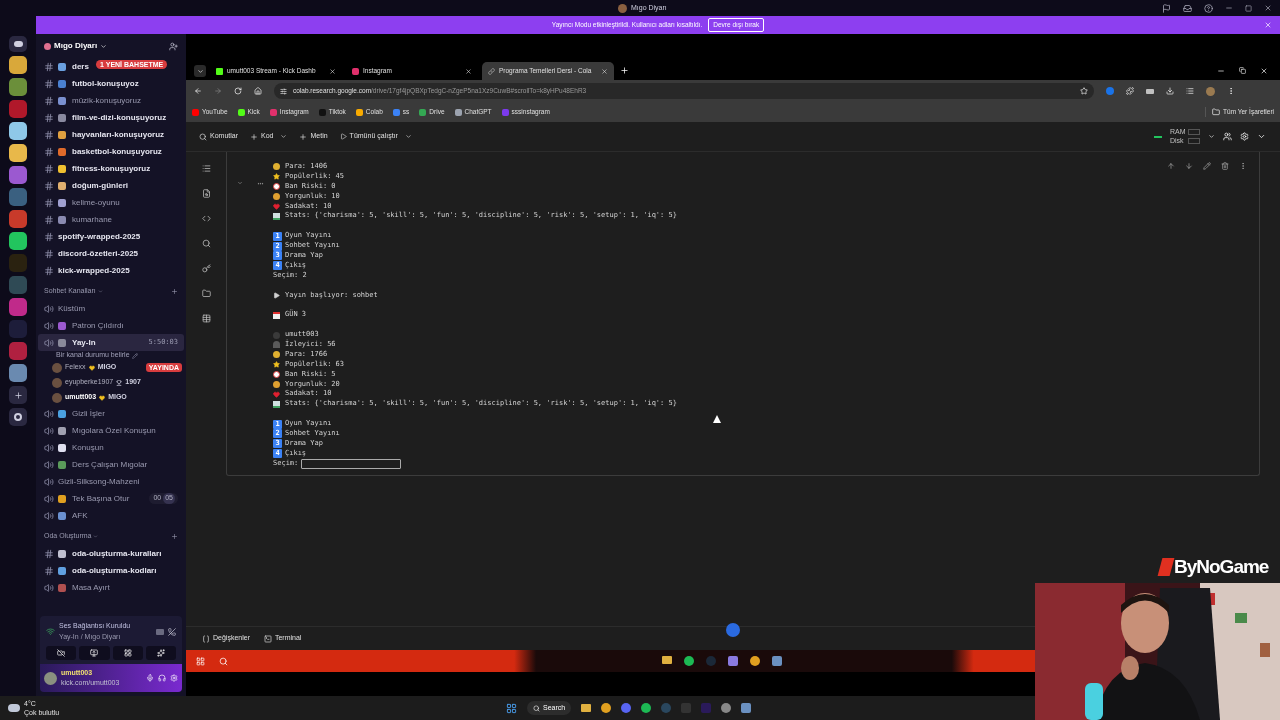  Describe the element at coordinates (351, 464) in the screenshot. I see `input-field` at that location.